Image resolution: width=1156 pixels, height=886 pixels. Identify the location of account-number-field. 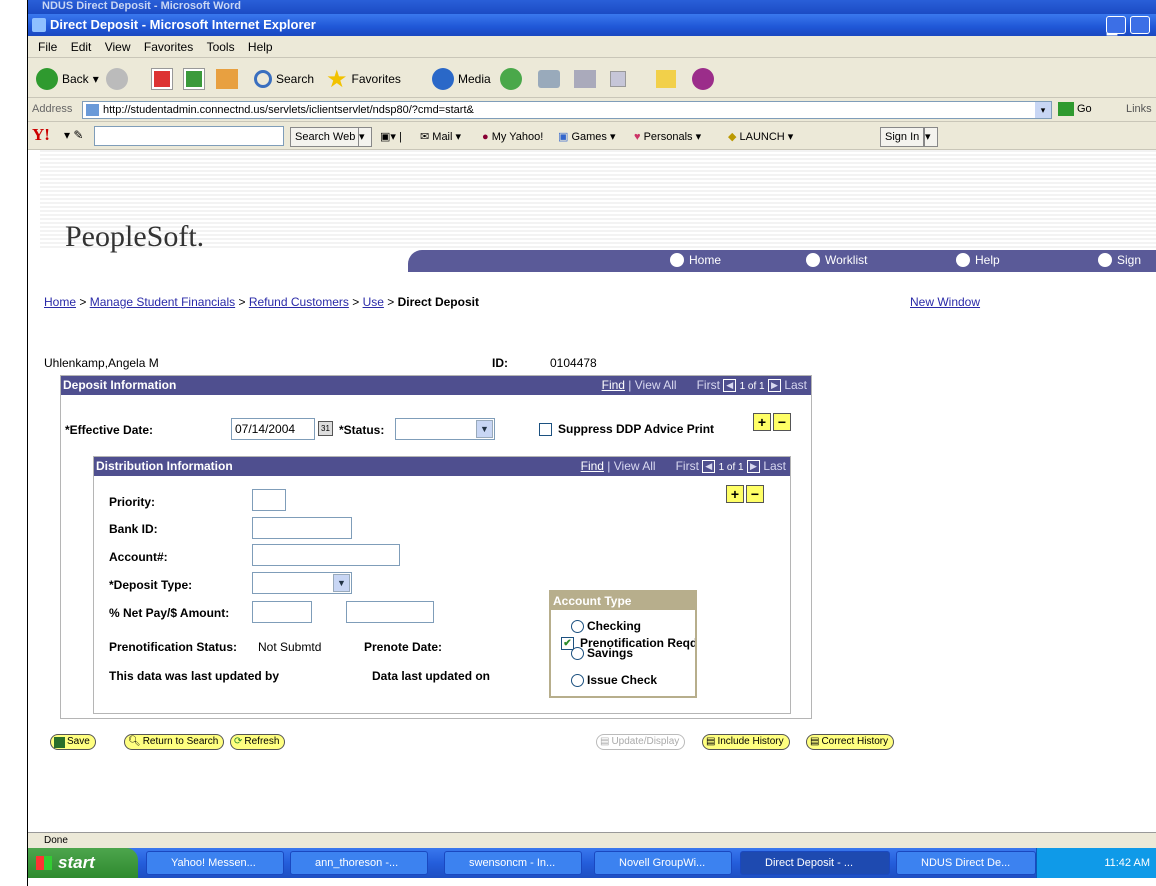
(326, 555).